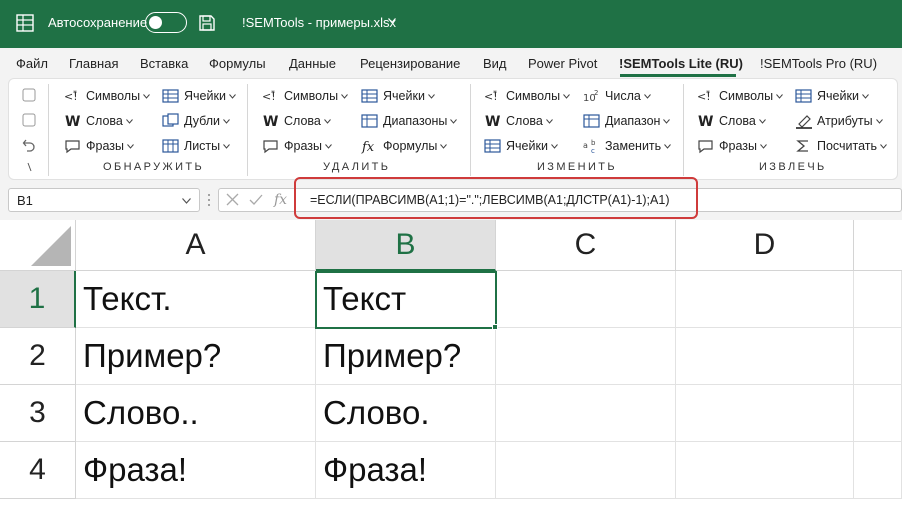 This screenshot has width=902, height=505. What do you see at coordinates (166, 22) in the screenshot?
I see `autosave-toggle` at bounding box center [166, 22].